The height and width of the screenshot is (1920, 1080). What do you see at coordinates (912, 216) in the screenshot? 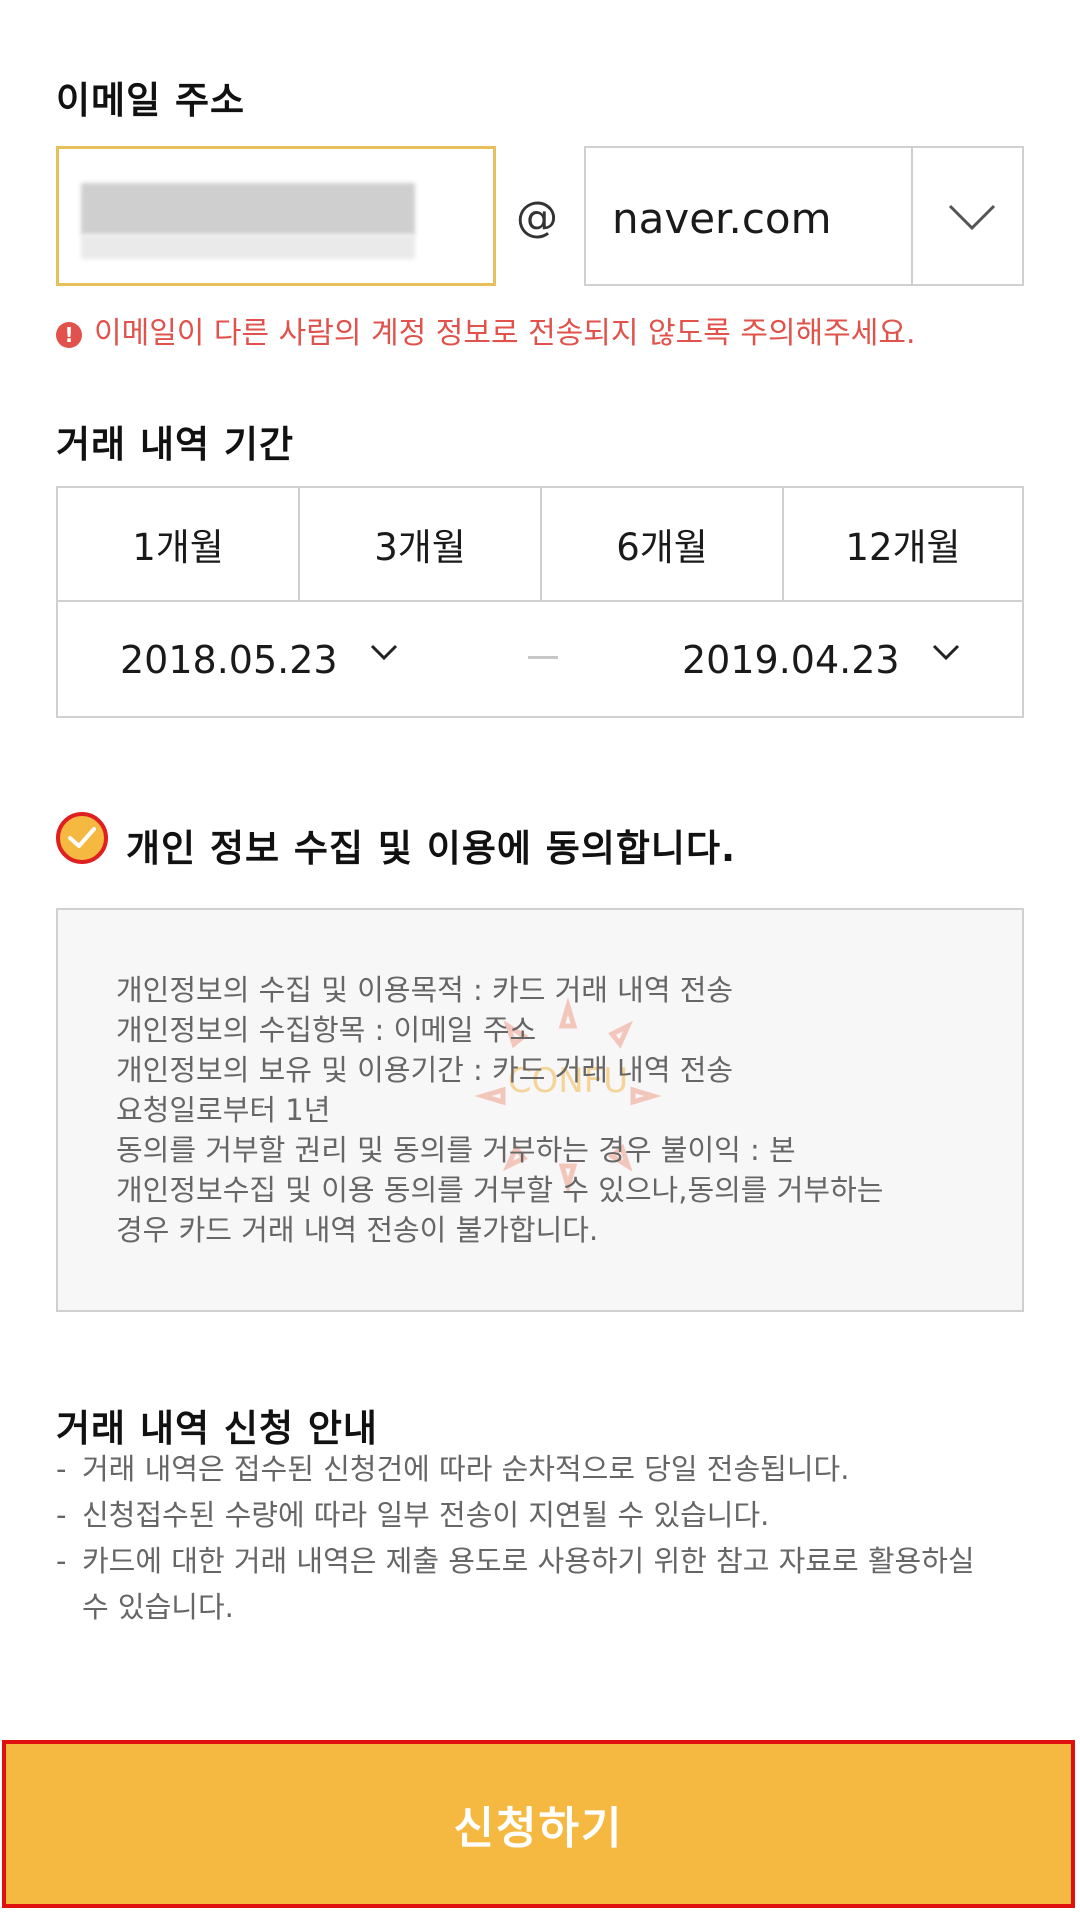
I see `domain-divider` at bounding box center [912, 216].